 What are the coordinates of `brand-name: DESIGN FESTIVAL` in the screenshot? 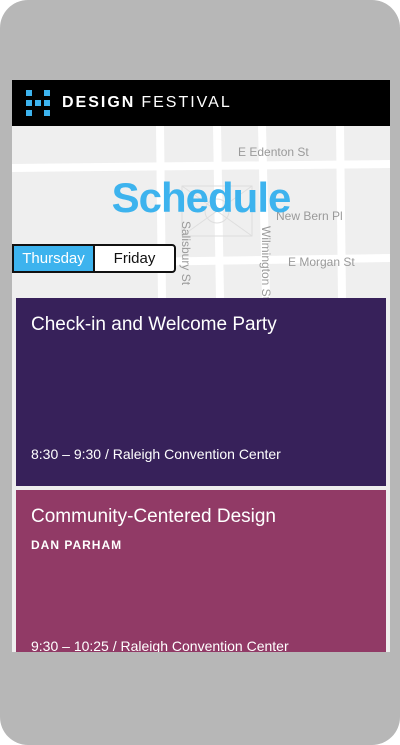 It's located at (147, 103).